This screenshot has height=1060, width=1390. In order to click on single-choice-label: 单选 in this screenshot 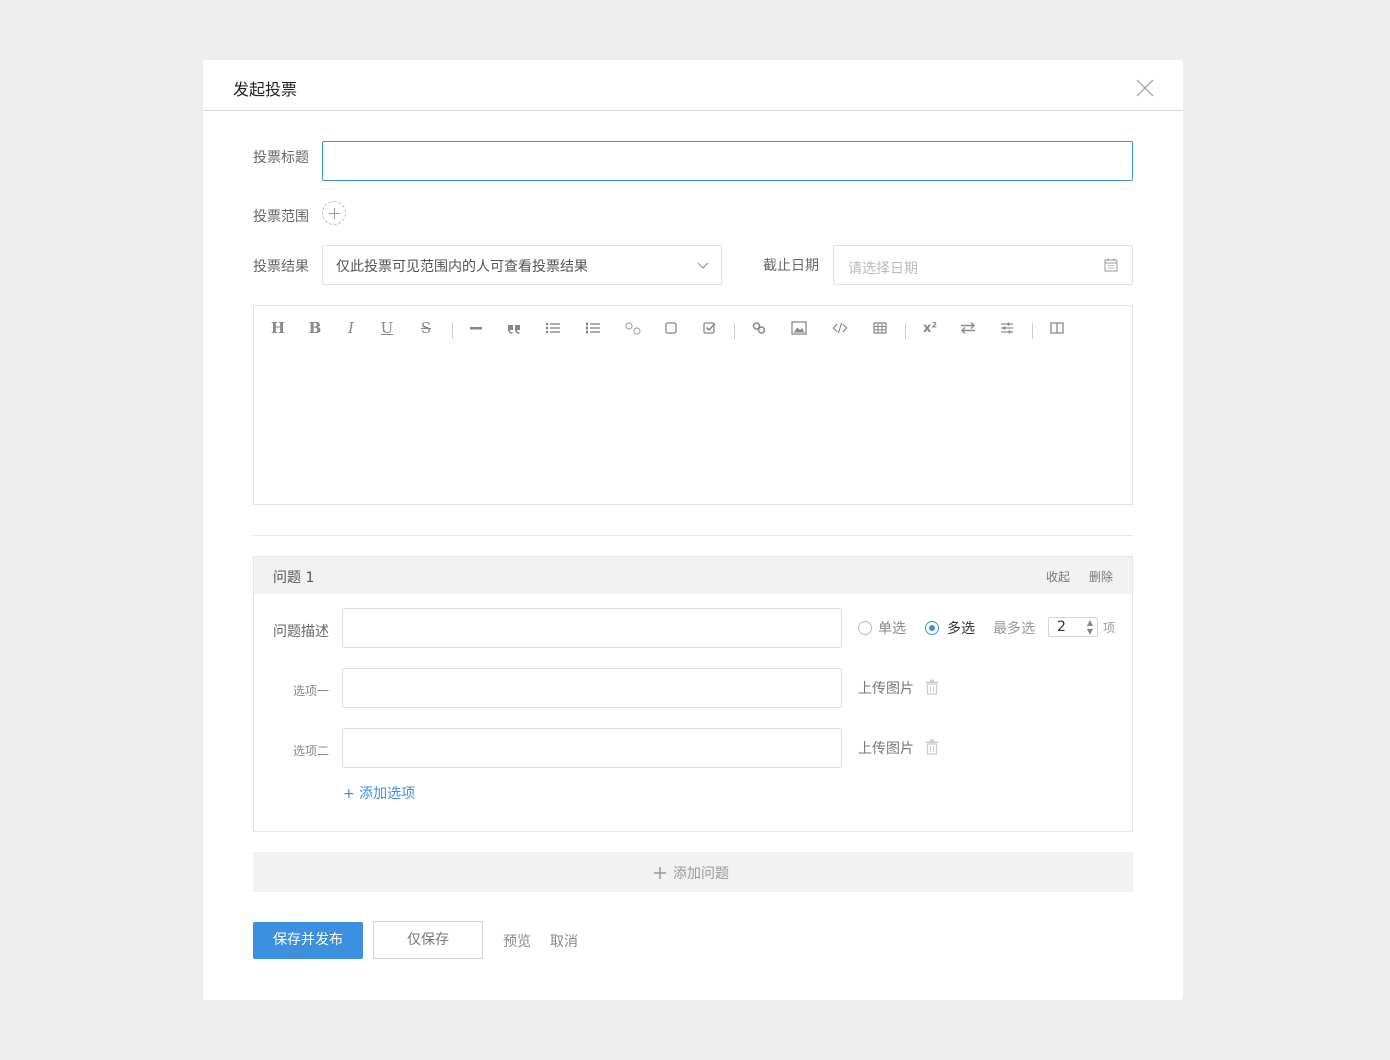, I will do `click(892, 628)`.